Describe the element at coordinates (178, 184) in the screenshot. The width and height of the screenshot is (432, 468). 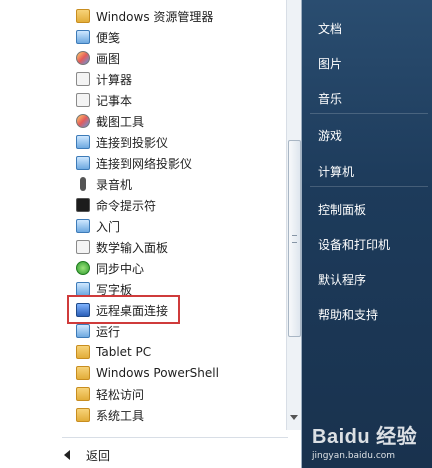
I see `program-sound-recorder: 录音机` at that location.